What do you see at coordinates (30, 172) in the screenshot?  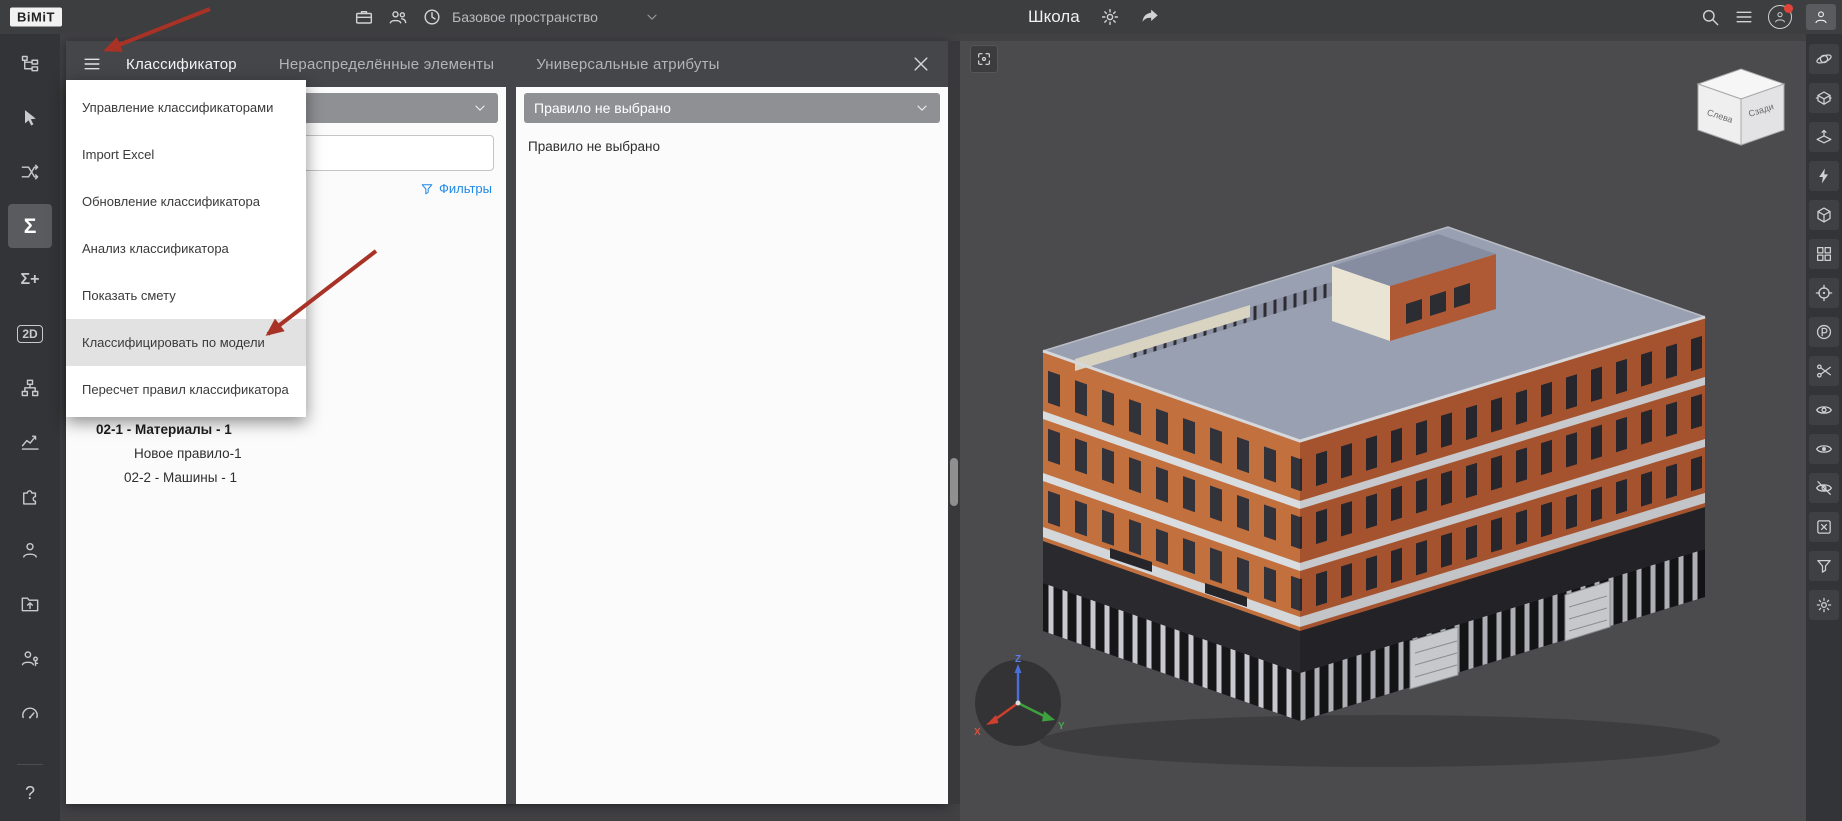 I see `clash-button` at bounding box center [30, 172].